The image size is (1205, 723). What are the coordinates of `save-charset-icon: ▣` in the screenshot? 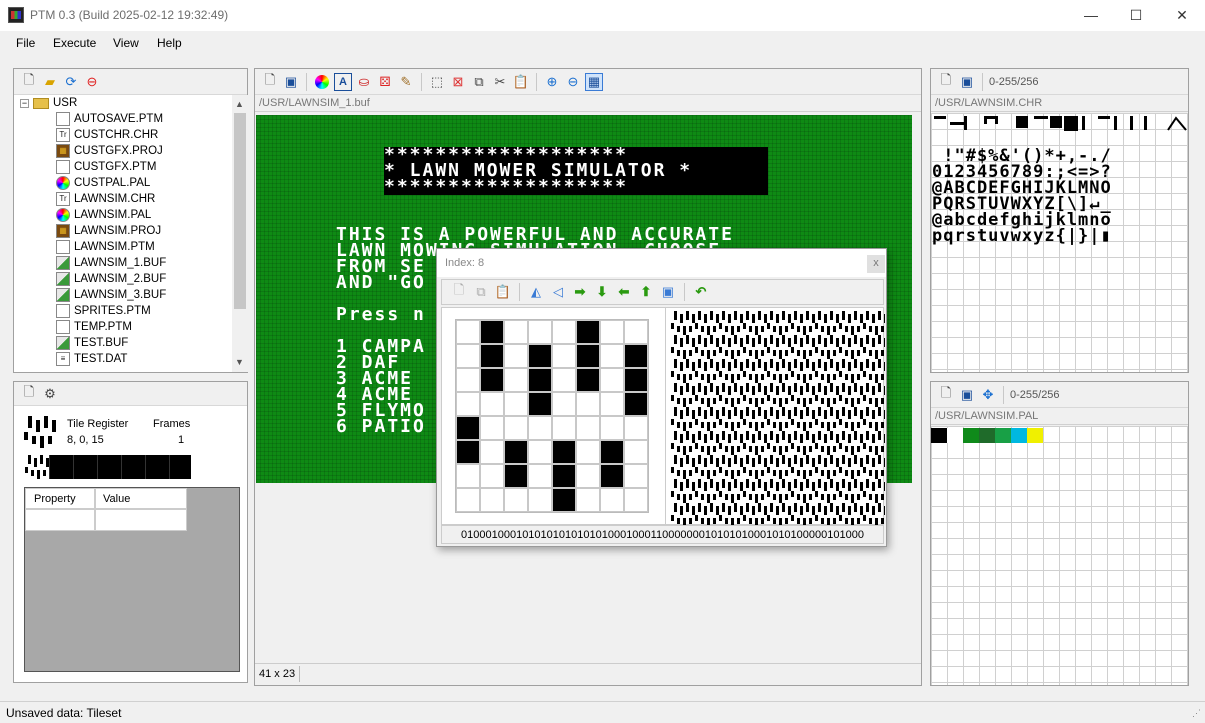 It's located at (967, 82).